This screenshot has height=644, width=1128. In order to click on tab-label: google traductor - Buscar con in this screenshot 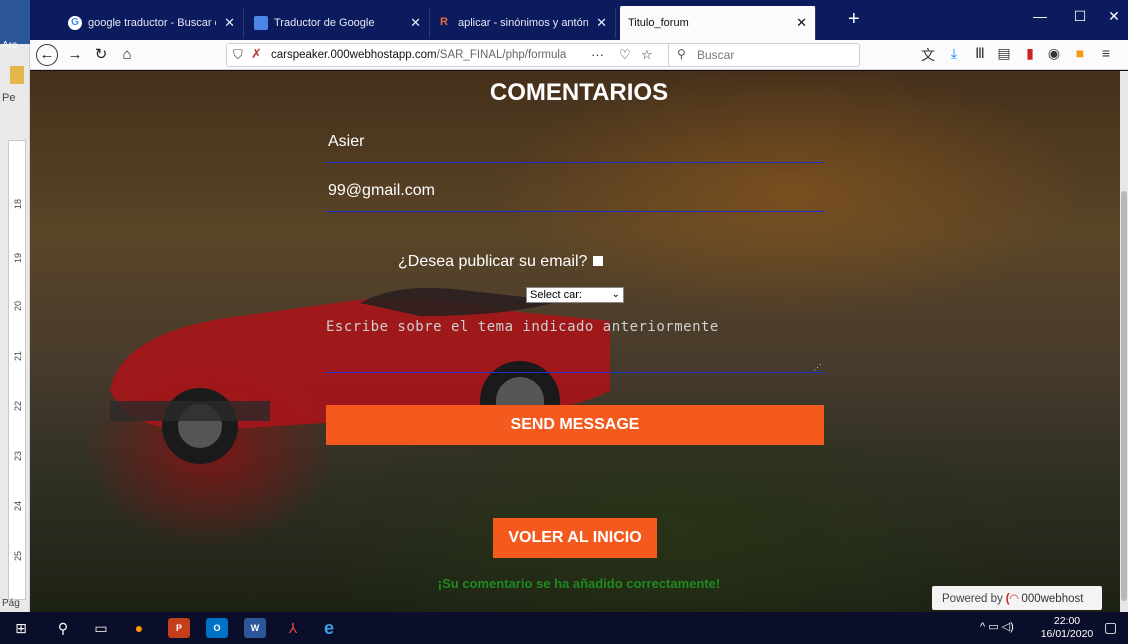, I will do `click(152, 23)`.